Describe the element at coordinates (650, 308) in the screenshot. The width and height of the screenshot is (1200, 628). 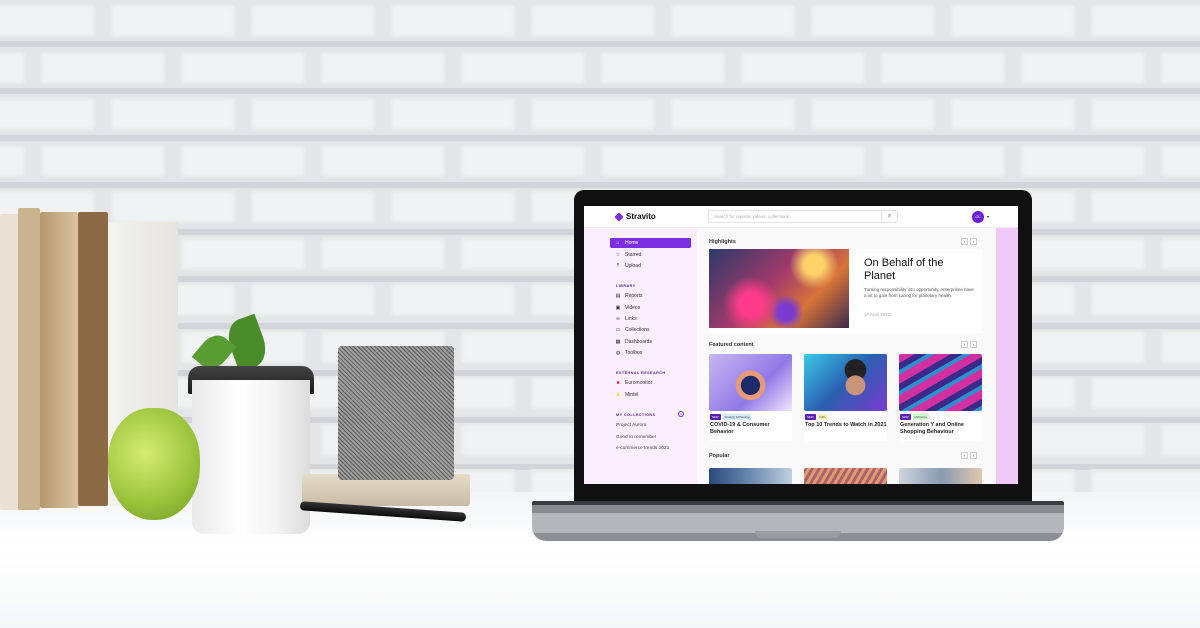
I see `sidebar-item-videos: ▣ Videos` at that location.